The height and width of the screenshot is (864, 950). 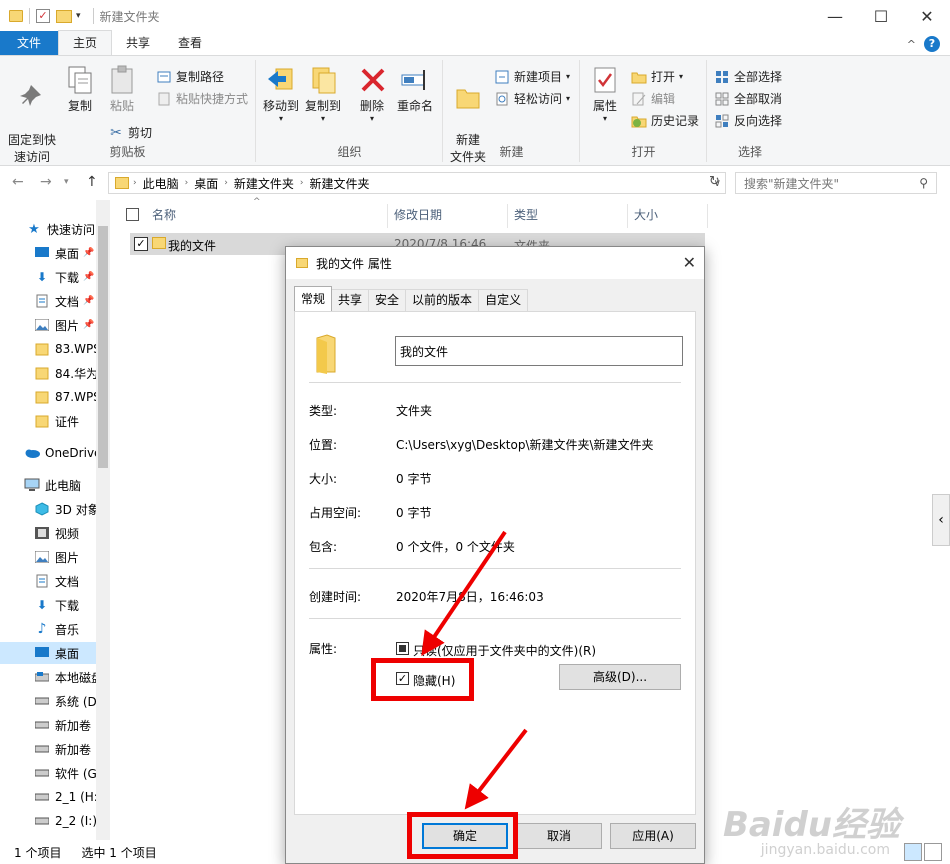 What do you see at coordinates (496, 769) in the screenshot?
I see `arrow-to-ok` at bounding box center [496, 769].